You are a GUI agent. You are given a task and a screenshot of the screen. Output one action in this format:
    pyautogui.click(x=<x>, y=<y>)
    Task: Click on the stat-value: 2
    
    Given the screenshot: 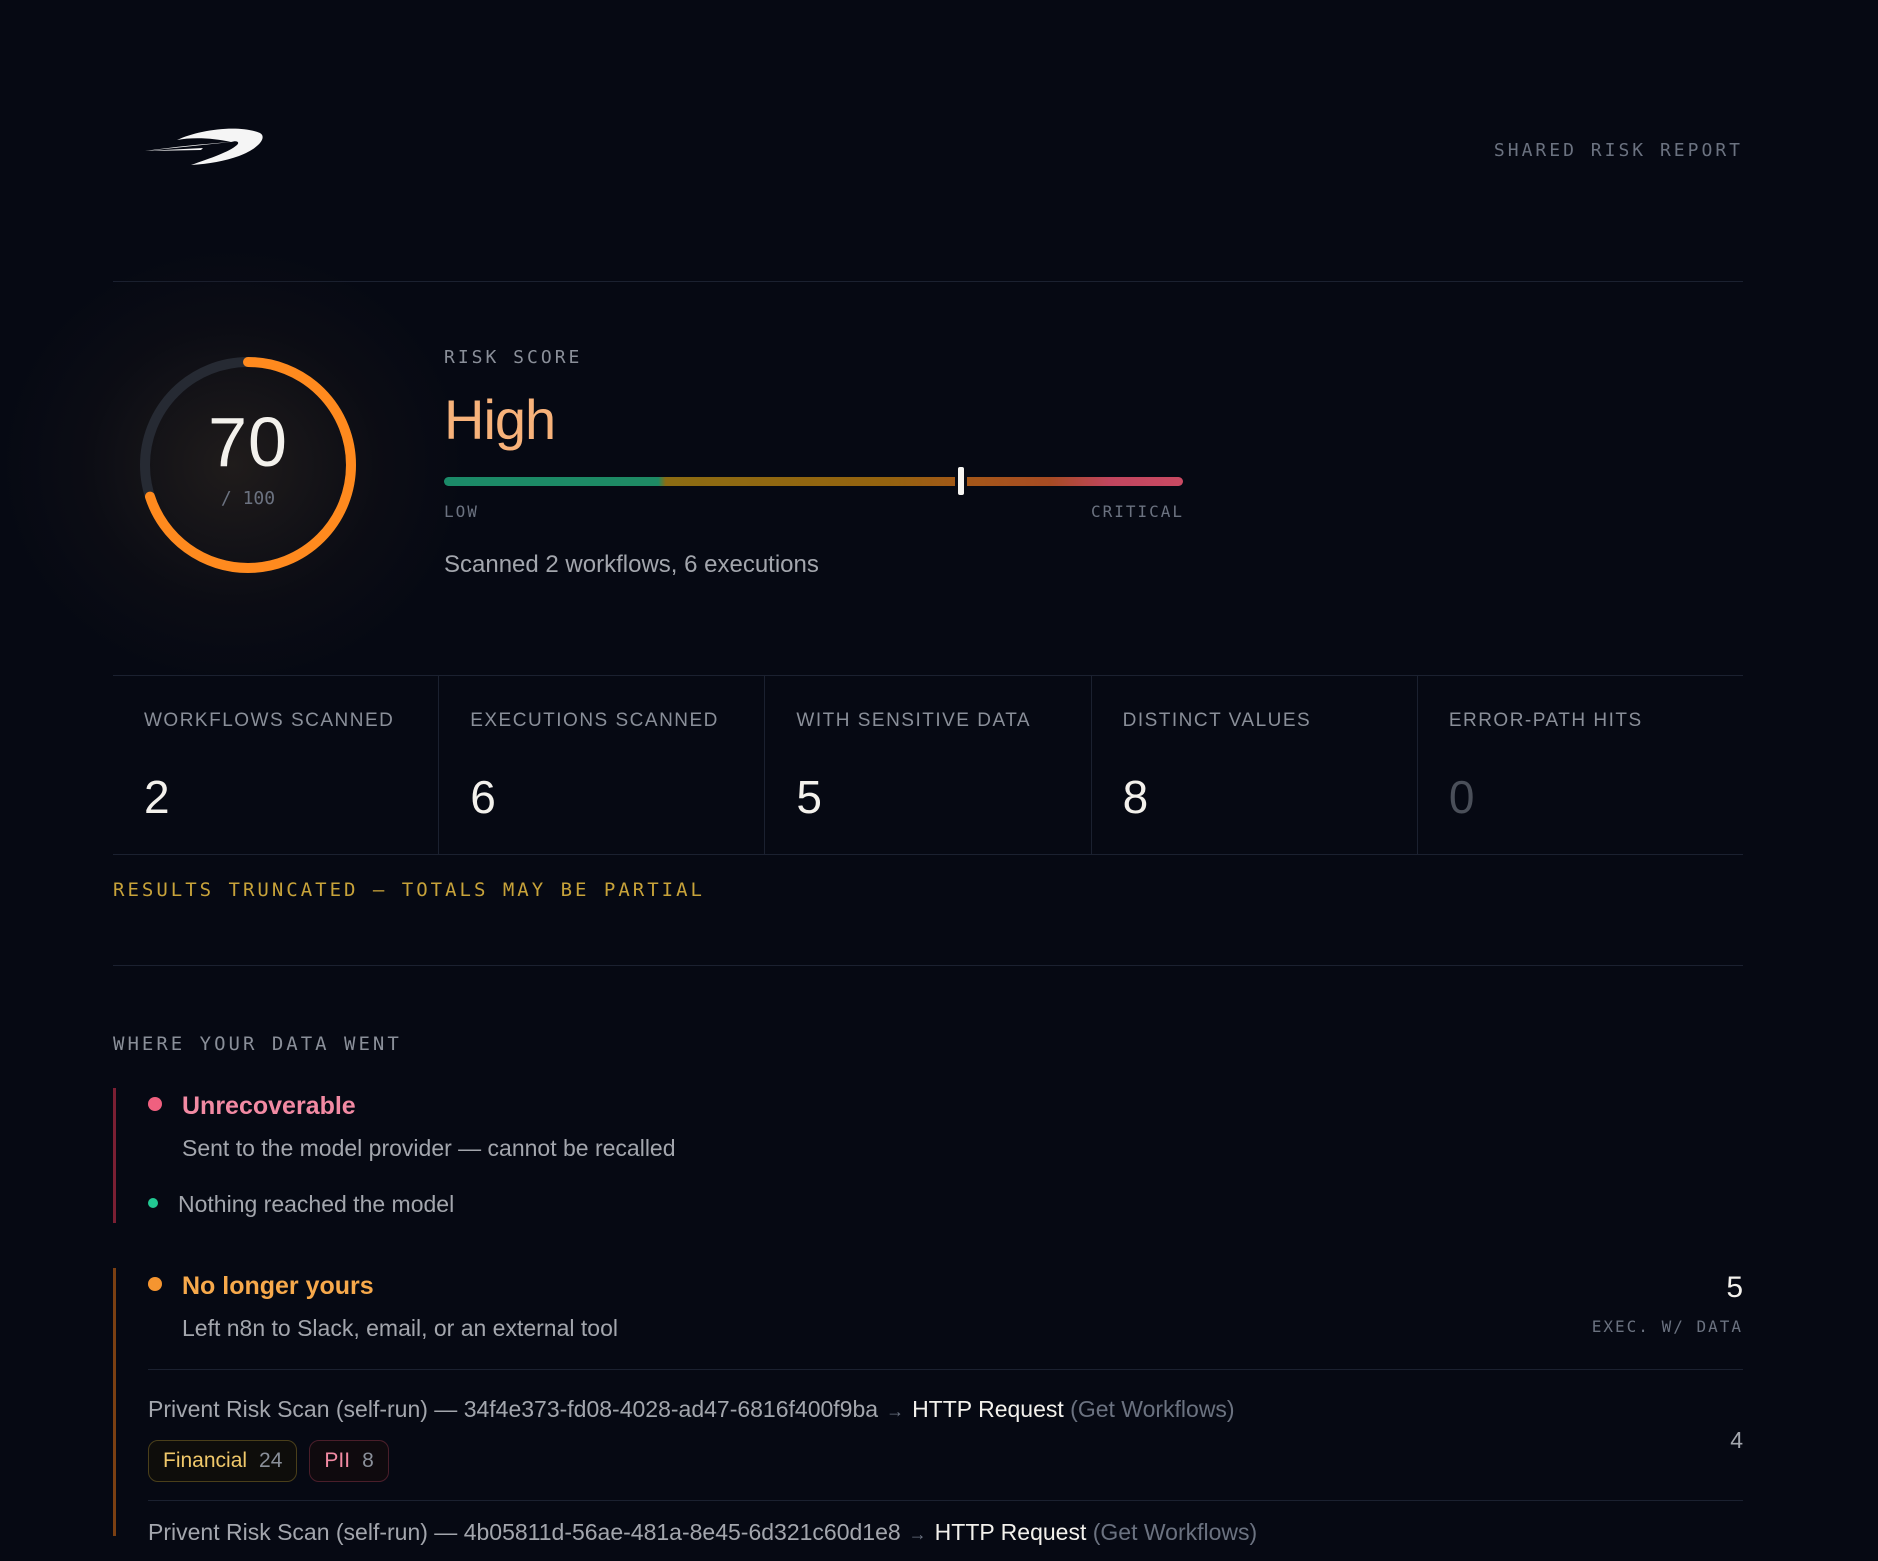 What is the action you would take?
    pyautogui.click(x=157, y=797)
    